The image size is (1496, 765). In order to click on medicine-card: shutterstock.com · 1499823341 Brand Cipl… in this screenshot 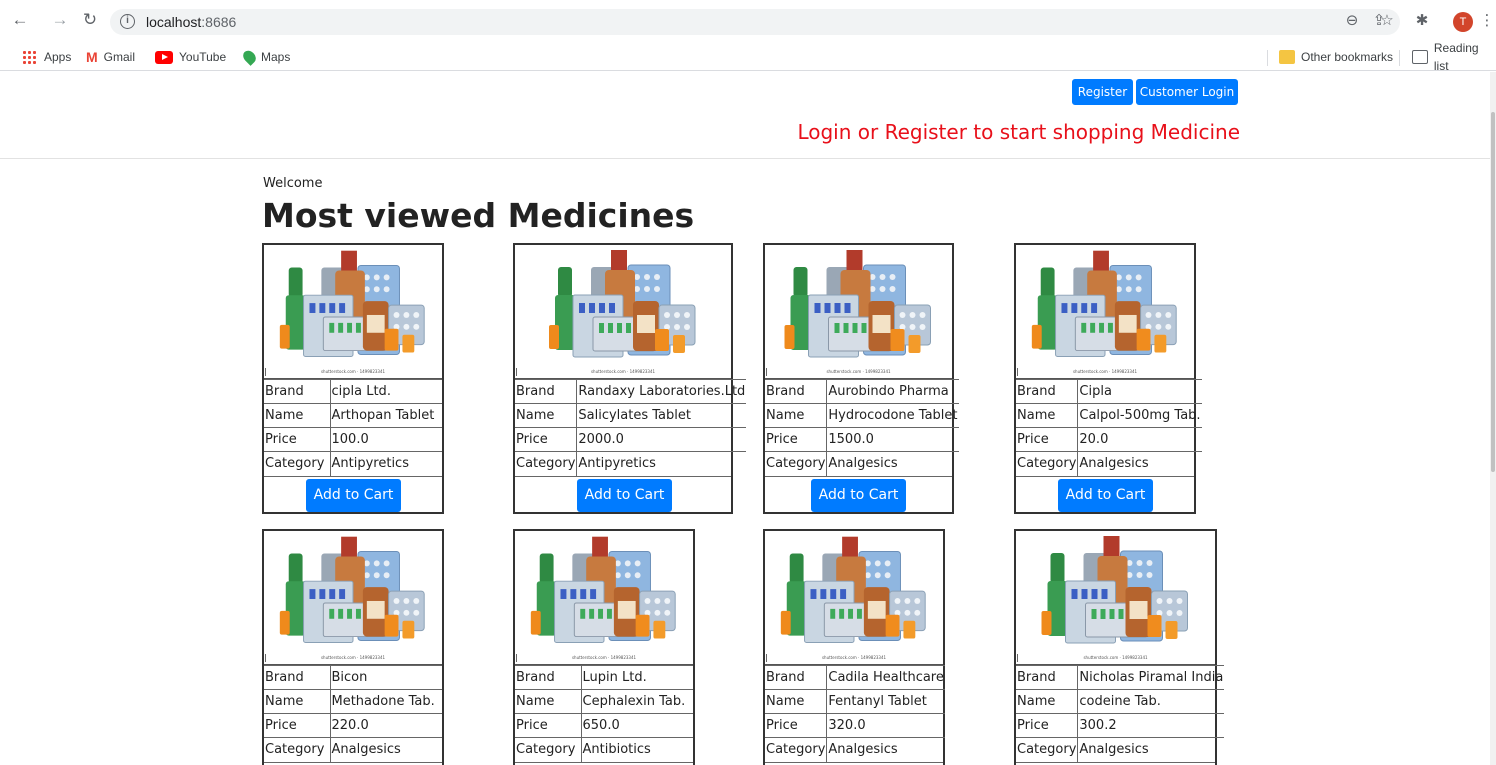, I will do `click(1108, 378)`.